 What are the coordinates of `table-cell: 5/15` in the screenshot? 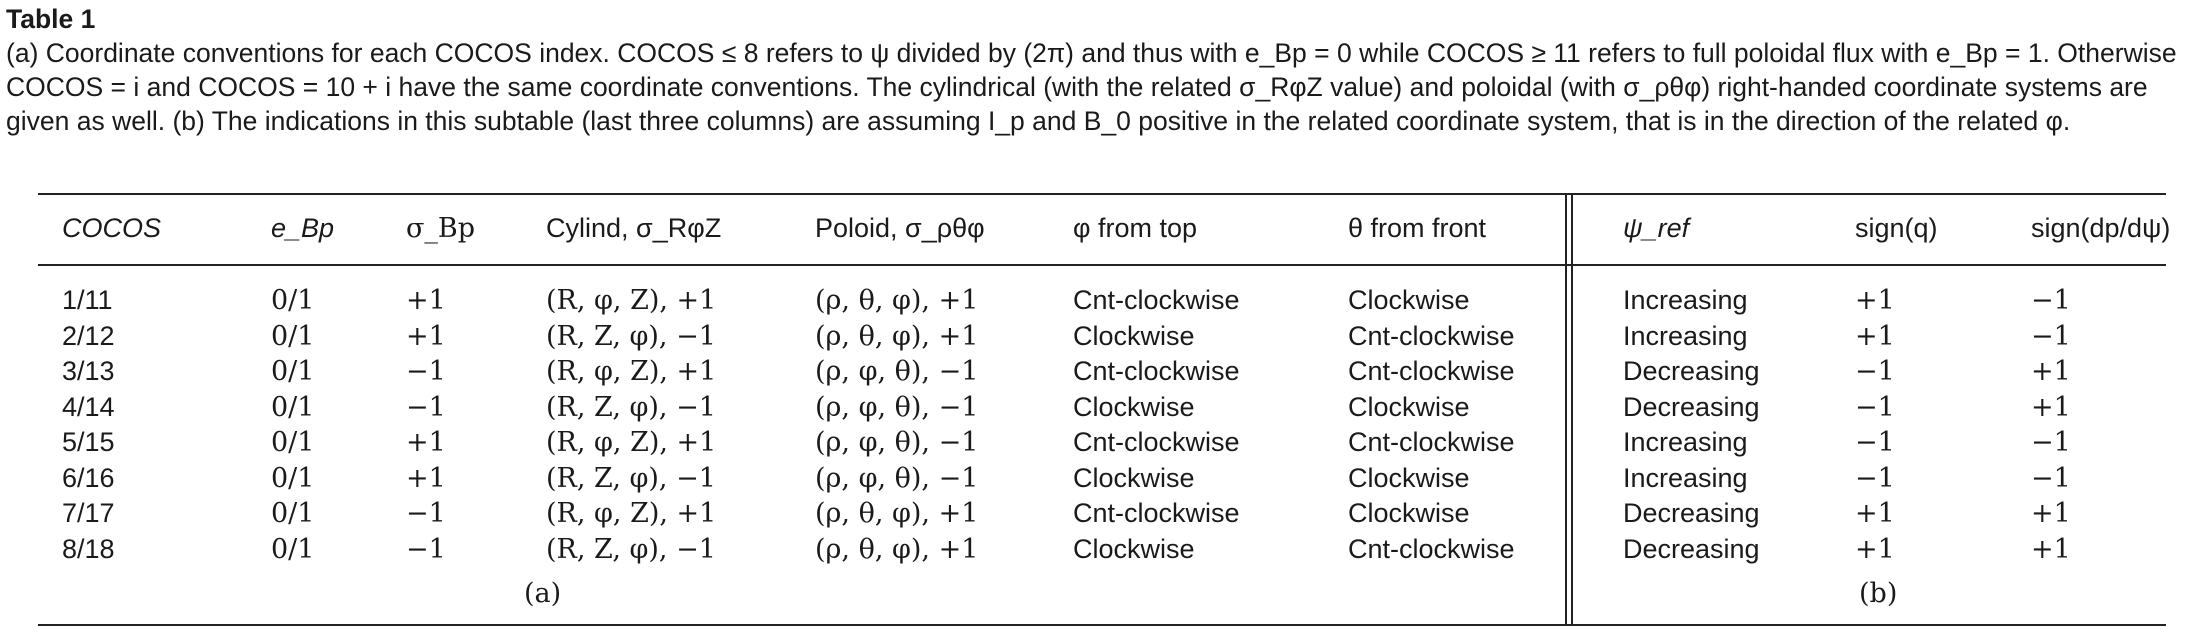 It's located at (88, 442).